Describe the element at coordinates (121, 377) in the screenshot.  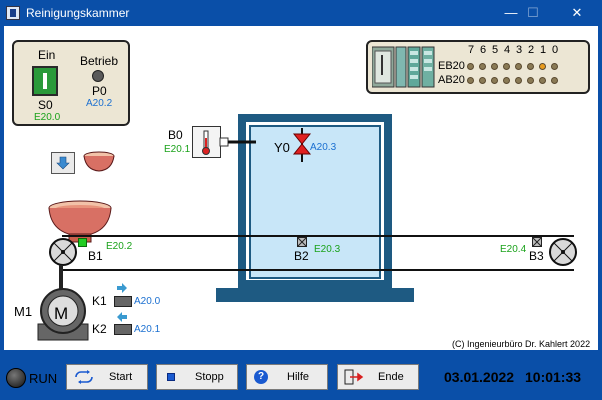
I see `start-label: Start` at that location.